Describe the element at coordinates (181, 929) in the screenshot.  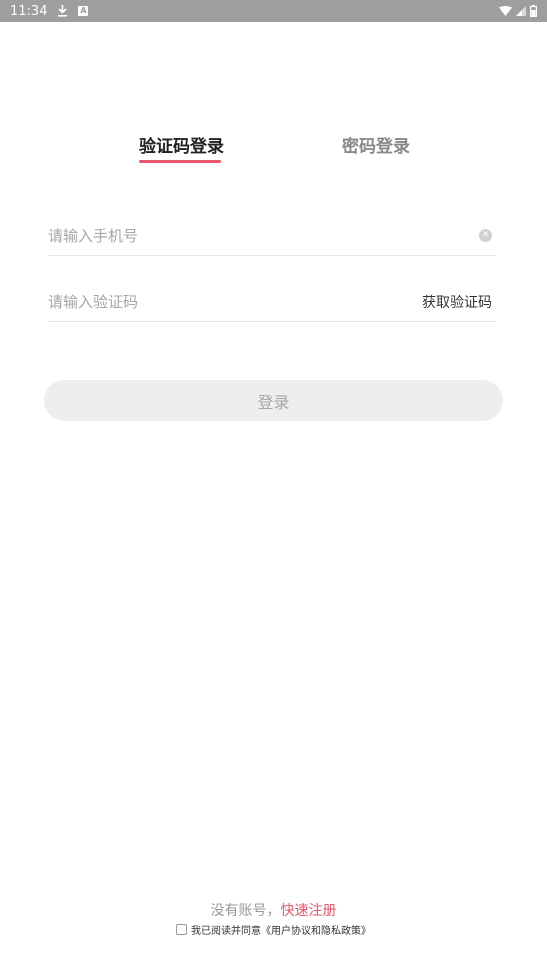
I see `agree-checkbox` at that location.